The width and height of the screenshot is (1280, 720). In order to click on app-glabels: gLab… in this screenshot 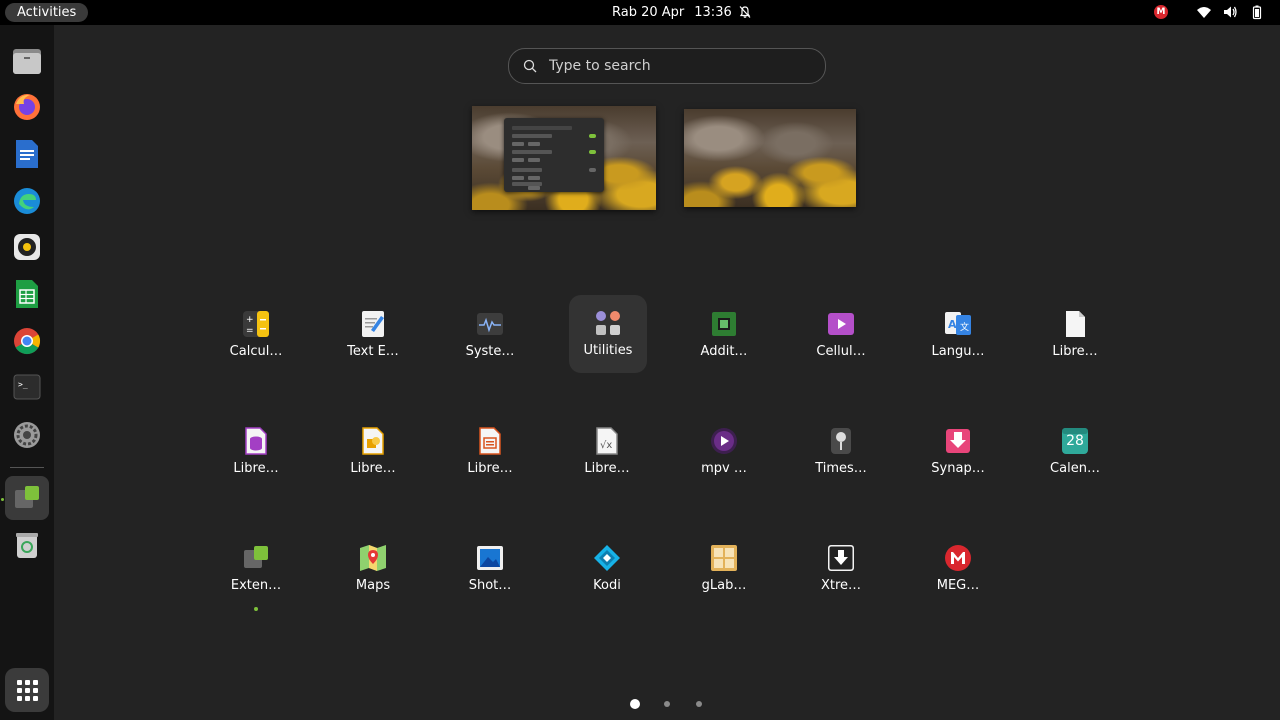, I will do `click(724, 569)`.